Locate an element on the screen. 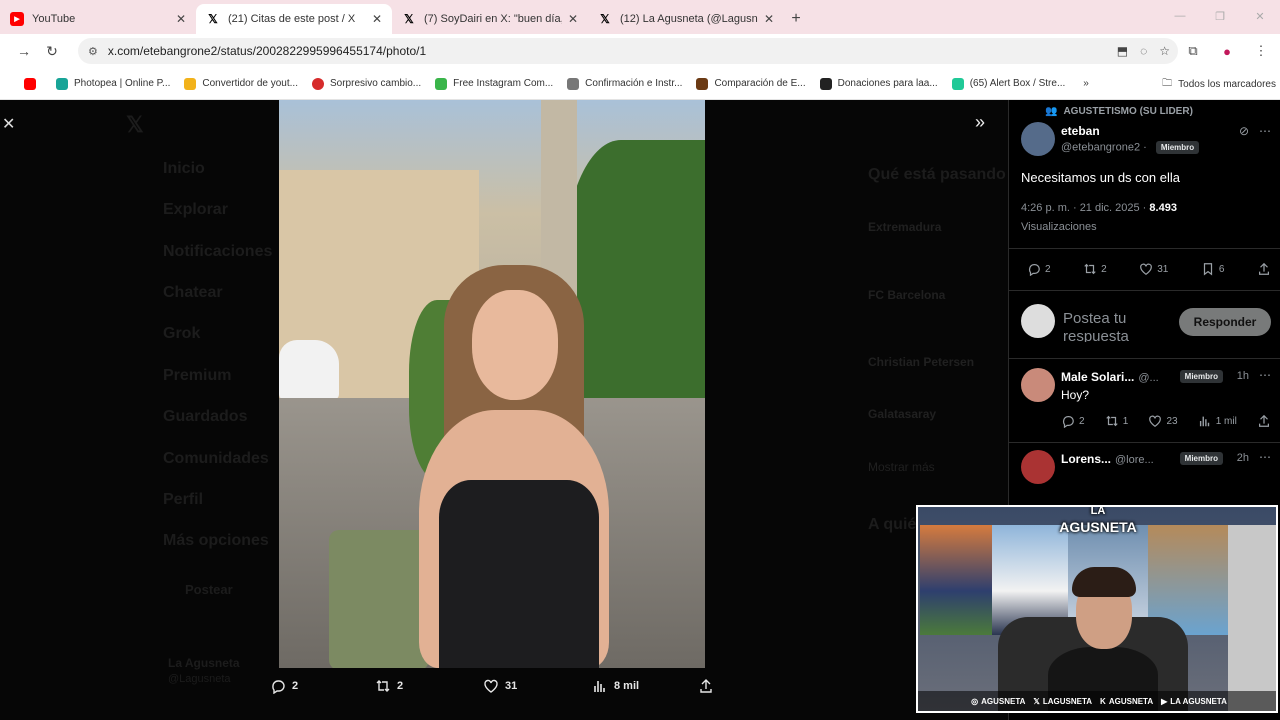  show-more-link: Mostrar más is located at coordinates (901, 467).